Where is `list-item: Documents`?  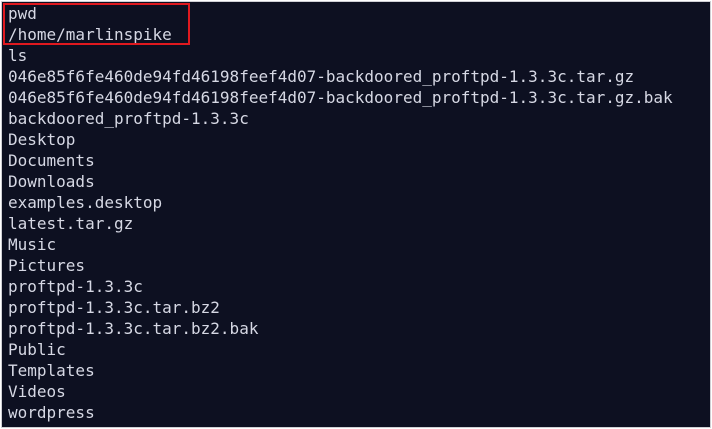
list-item: Documents is located at coordinates (51, 160).